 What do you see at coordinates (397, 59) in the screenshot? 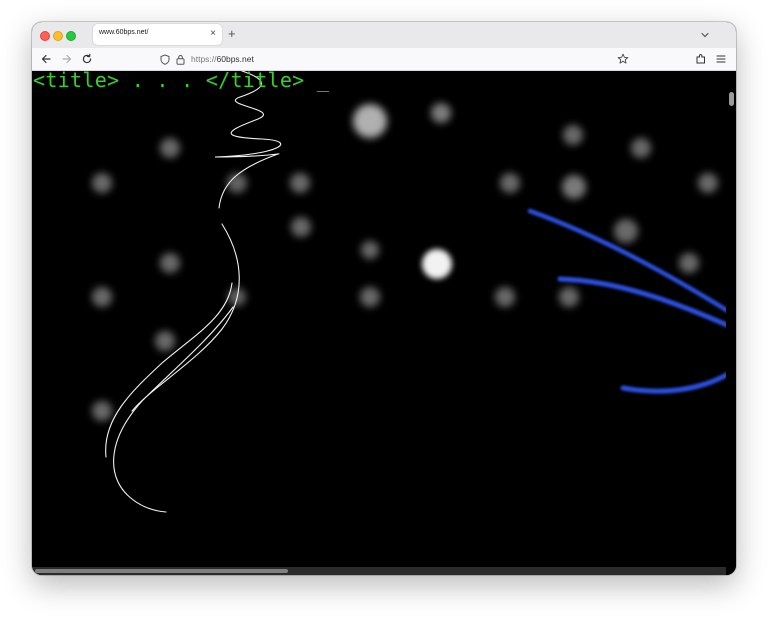
I see `address-bar: https://60bps.net` at bounding box center [397, 59].